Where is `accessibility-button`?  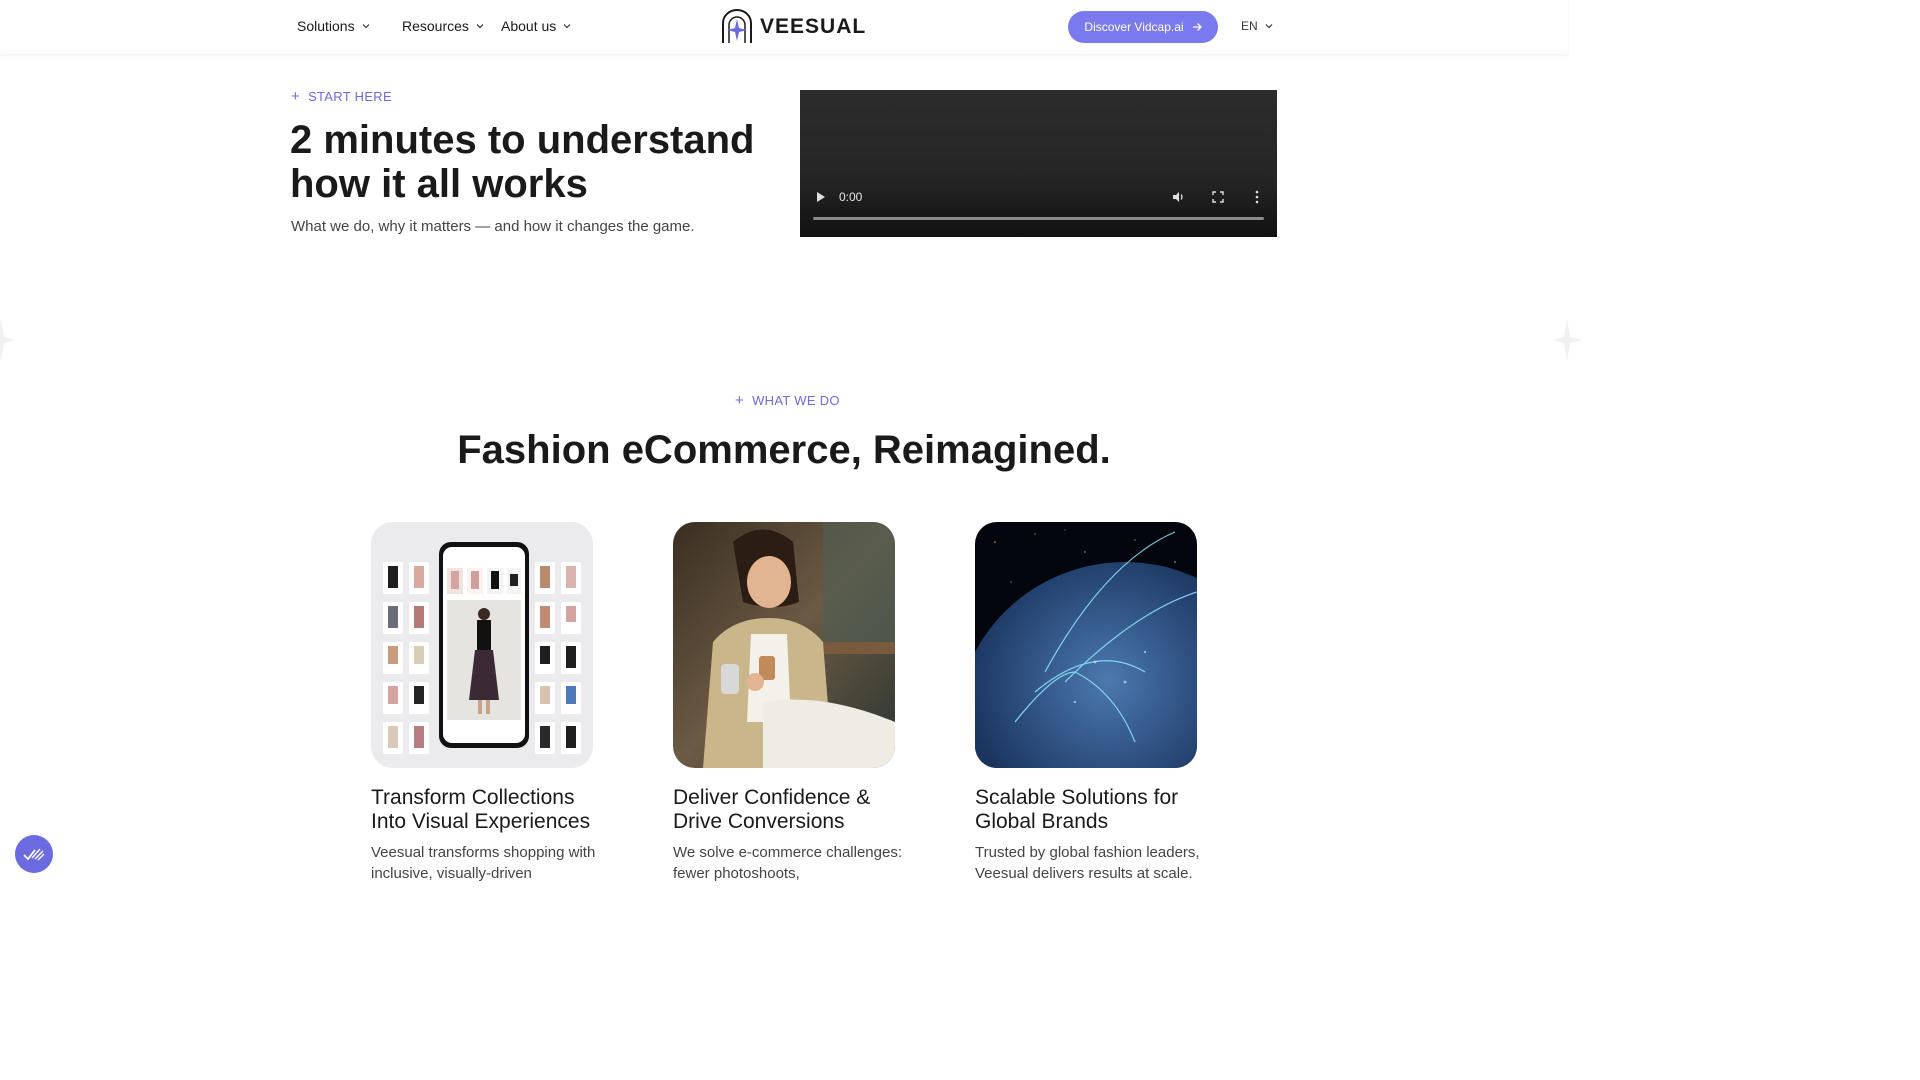 accessibility-button is located at coordinates (34, 854).